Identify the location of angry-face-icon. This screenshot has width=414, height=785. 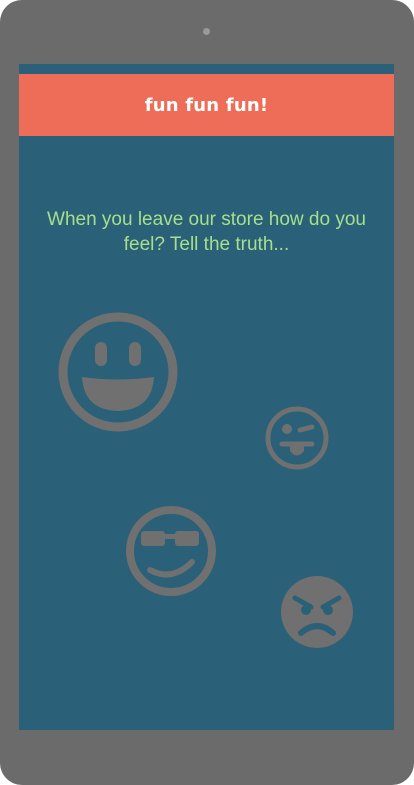
(317, 612).